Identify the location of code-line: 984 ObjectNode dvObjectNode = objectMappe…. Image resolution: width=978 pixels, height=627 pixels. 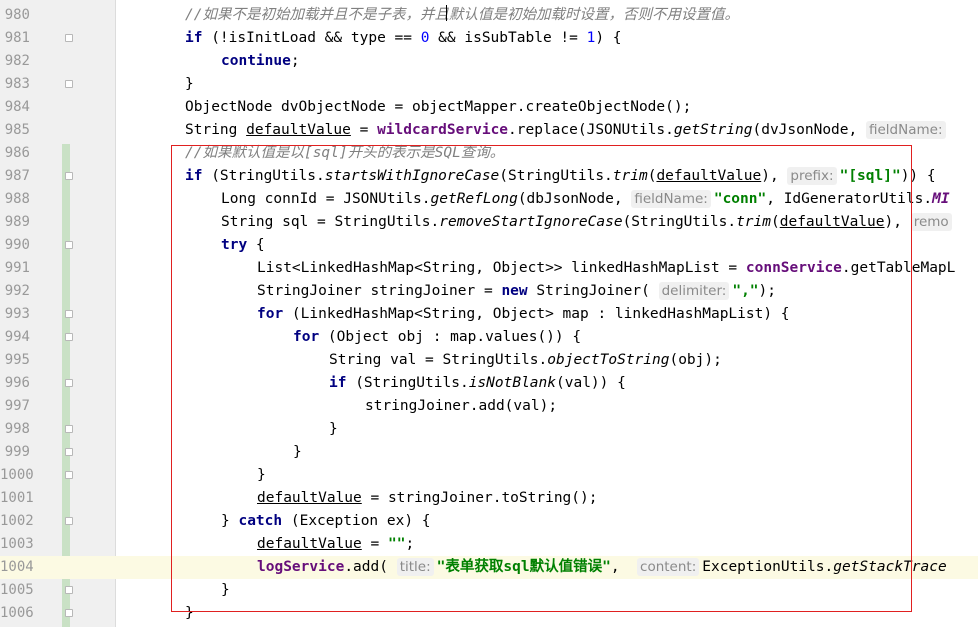
(489, 107).